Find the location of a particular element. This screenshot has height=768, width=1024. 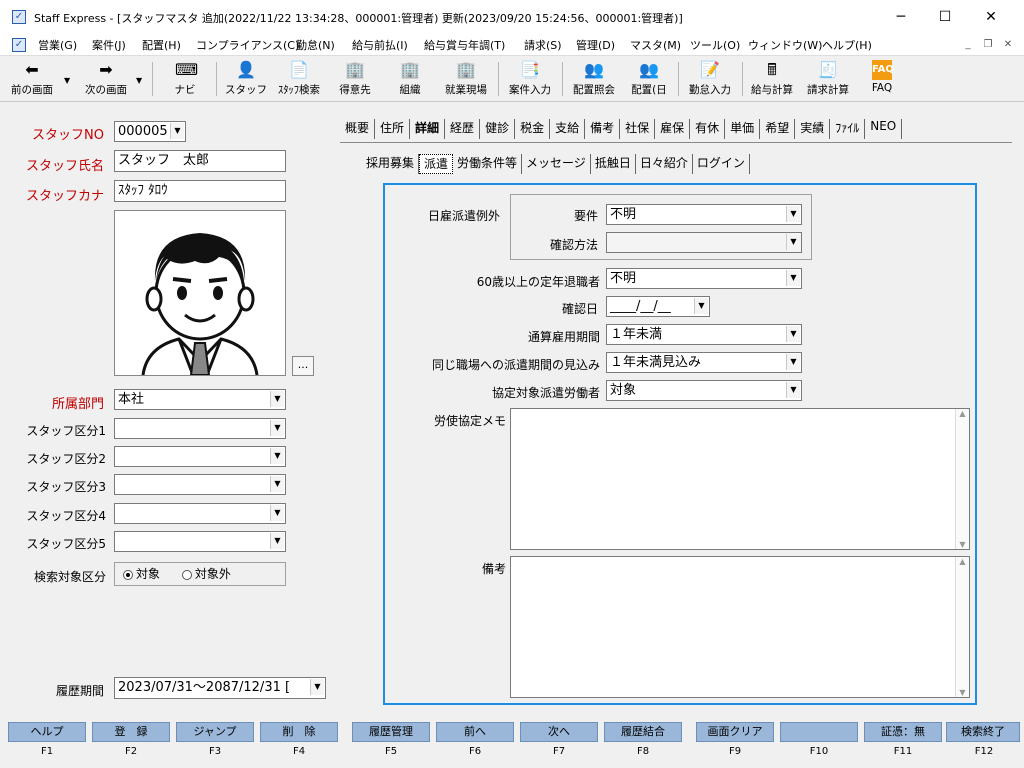

billing-calc-button: 🧾 請求計算 is located at coordinates (828, 79).